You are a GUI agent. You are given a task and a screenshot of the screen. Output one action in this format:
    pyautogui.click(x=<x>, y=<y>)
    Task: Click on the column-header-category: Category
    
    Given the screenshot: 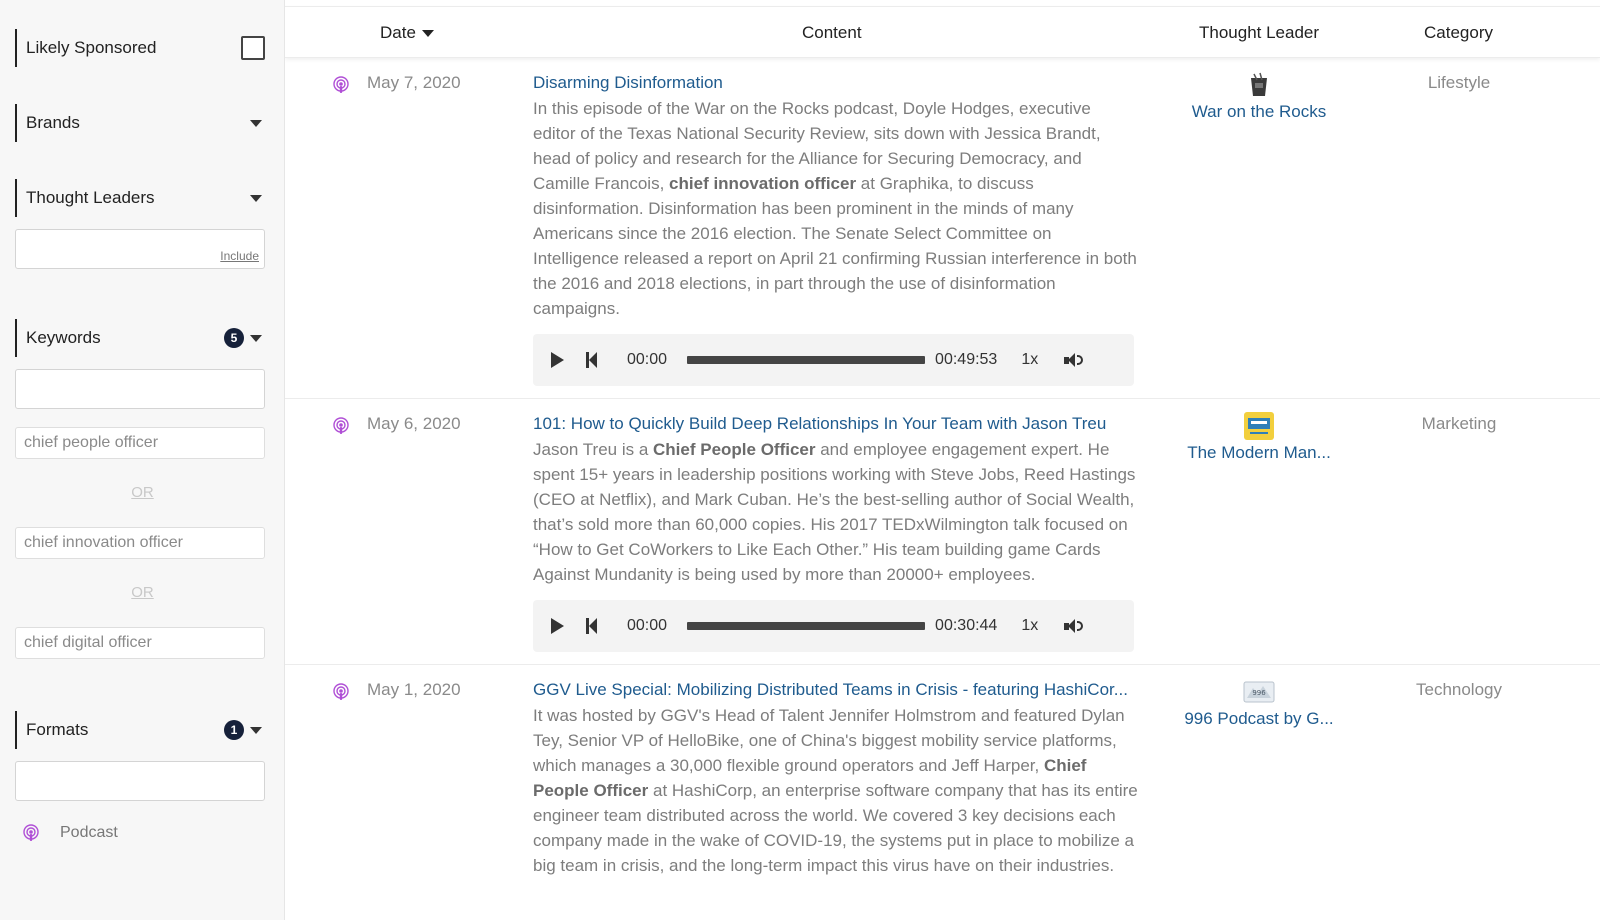 What is the action you would take?
    pyautogui.click(x=1458, y=32)
    